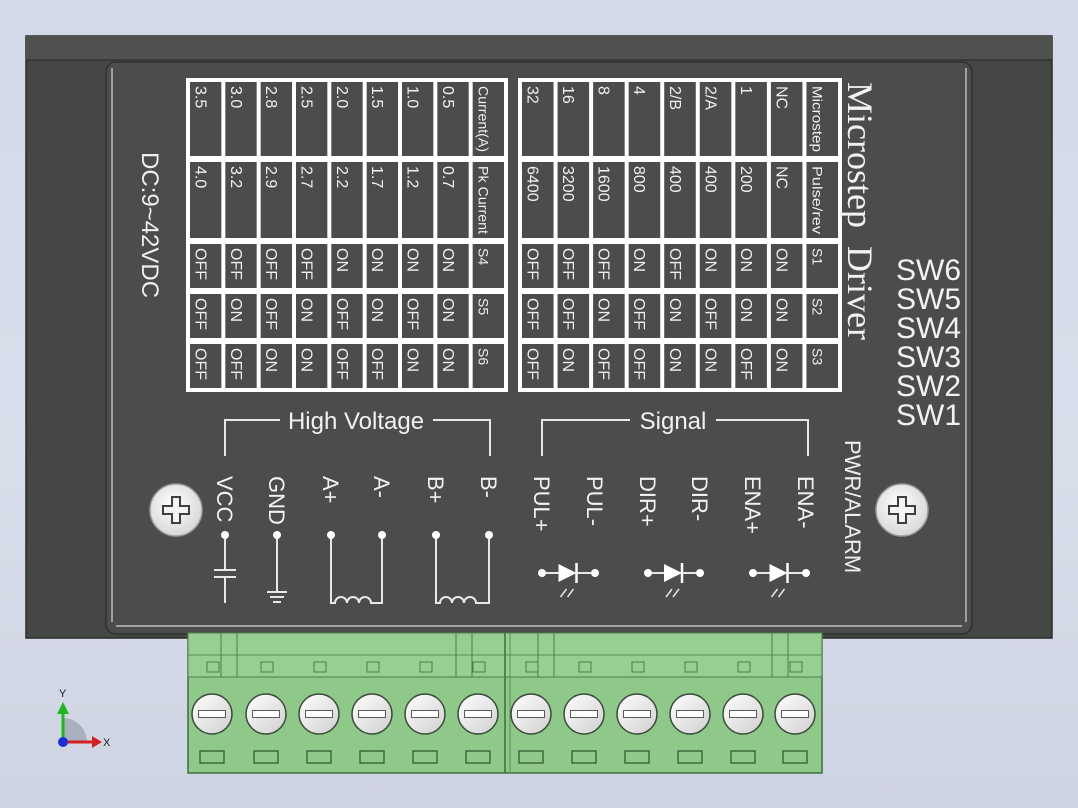  What do you see at coordinates (484, 200) in the screenshot?
I see `current_table-header-text: Pk Current` at bounding box center [484, 200].